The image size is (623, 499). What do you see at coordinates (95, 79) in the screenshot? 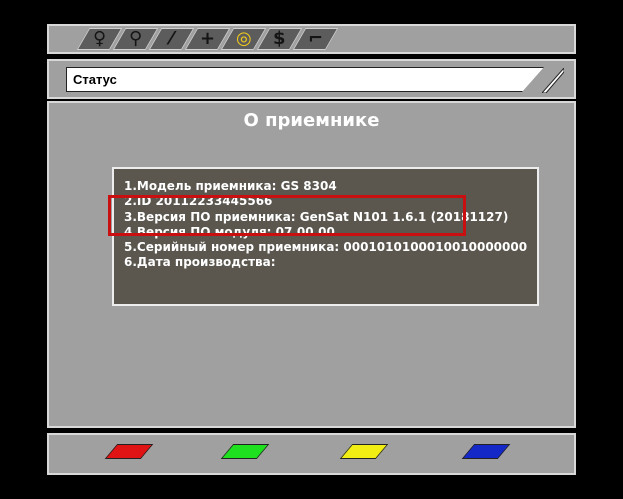
I see `status-label: Статус` at bounding box center [95, 79].